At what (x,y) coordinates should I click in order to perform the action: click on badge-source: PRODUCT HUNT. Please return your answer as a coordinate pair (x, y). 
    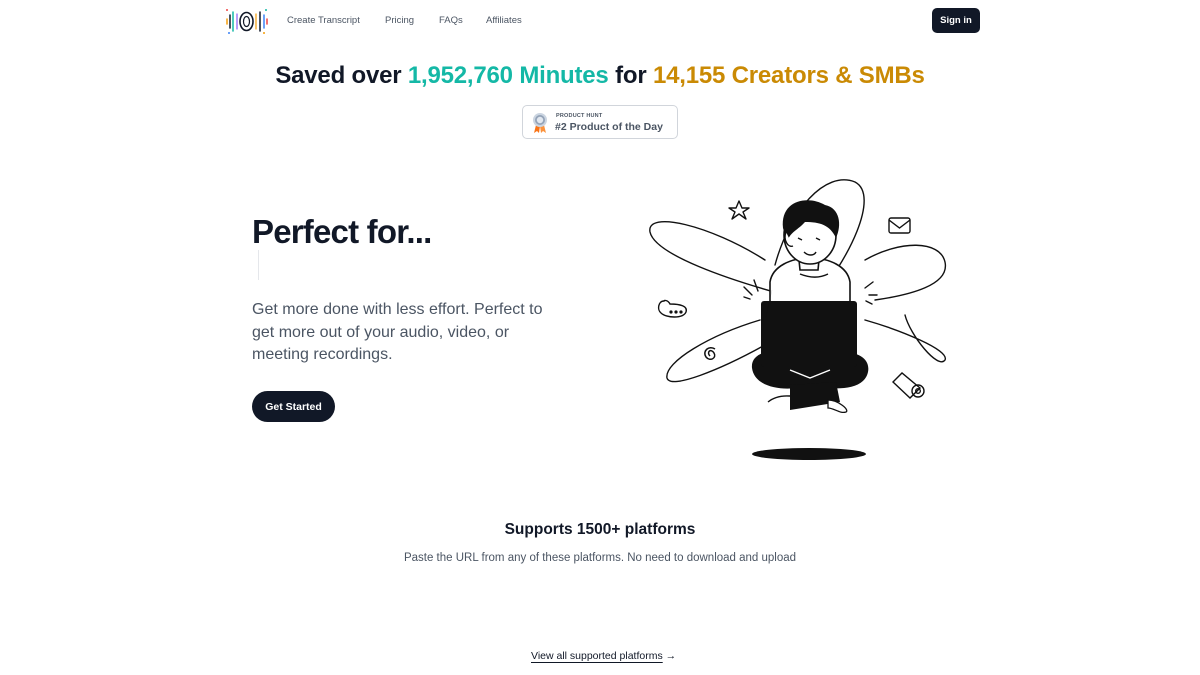
    Looking at the image, I should click on (579, 116).